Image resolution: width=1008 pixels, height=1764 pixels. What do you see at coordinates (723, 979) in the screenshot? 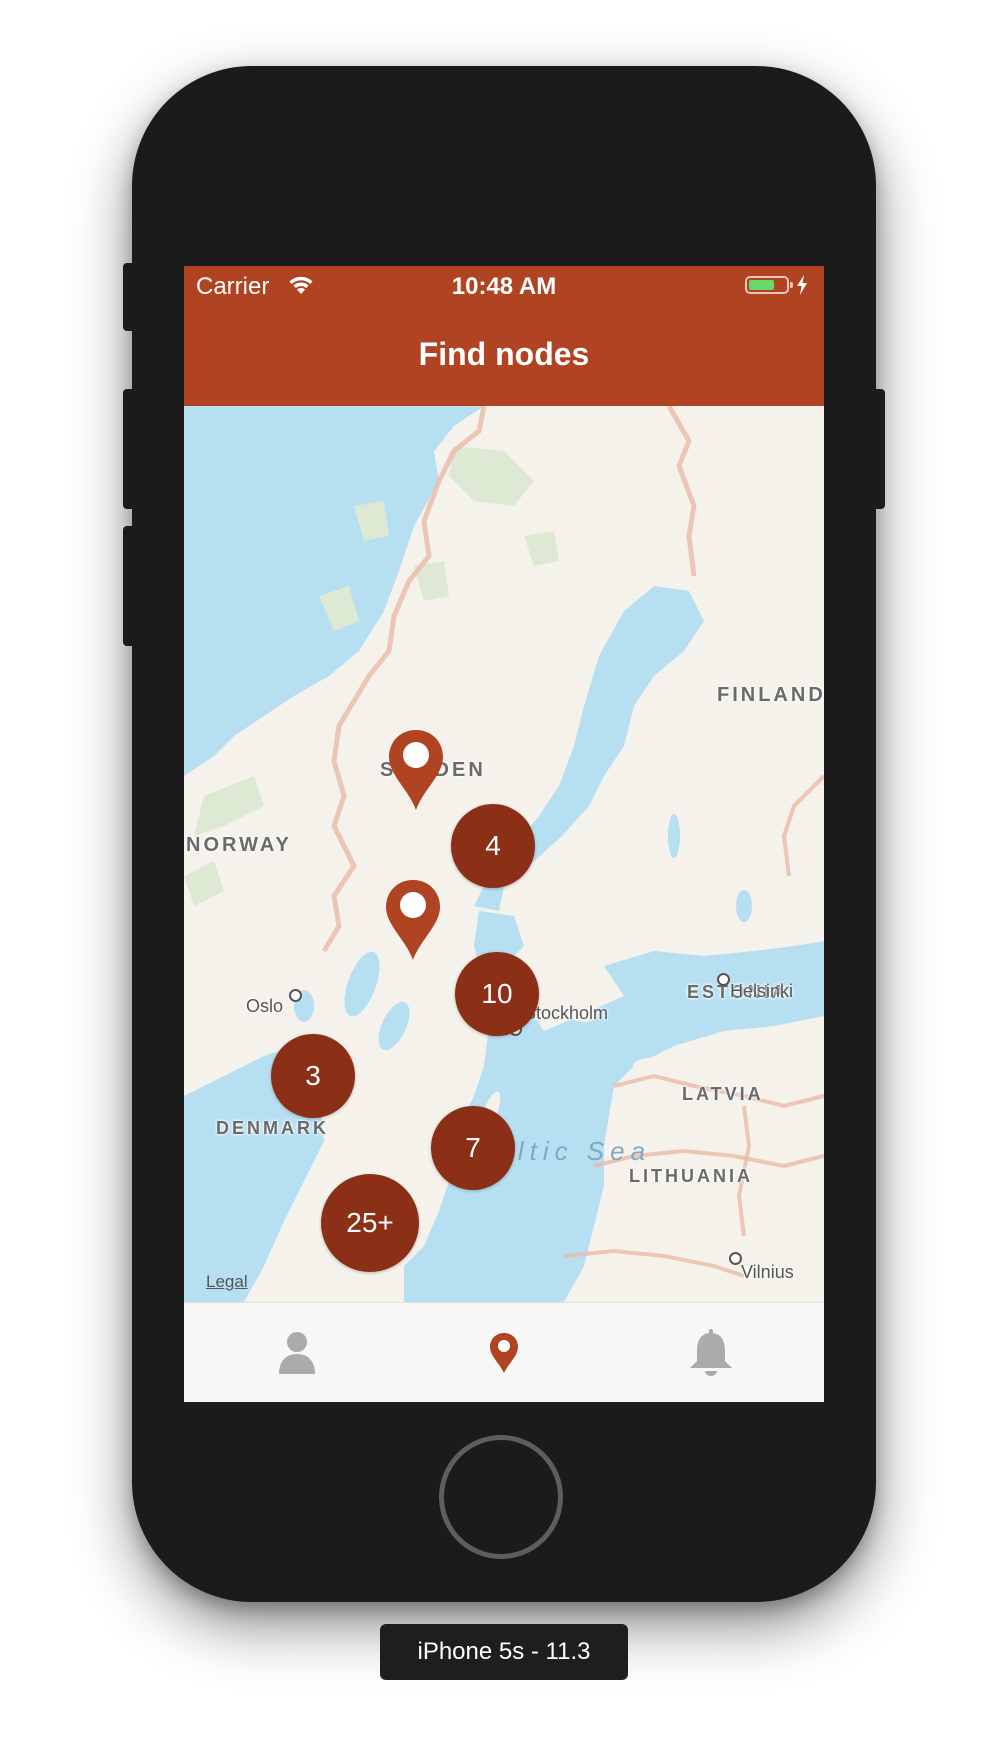
I see `city-dot-helsinki` at bounding box center [723, 979].